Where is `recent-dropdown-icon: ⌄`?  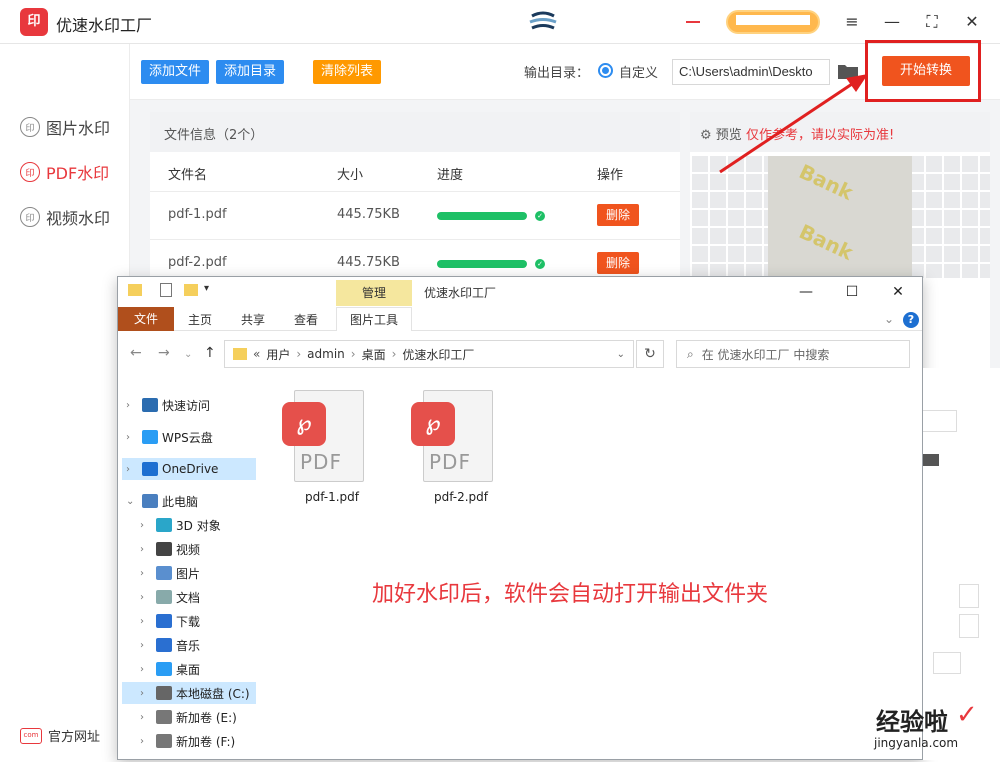 recent-dropdown-icon: ⌄ is located at coordinates (188, 354).